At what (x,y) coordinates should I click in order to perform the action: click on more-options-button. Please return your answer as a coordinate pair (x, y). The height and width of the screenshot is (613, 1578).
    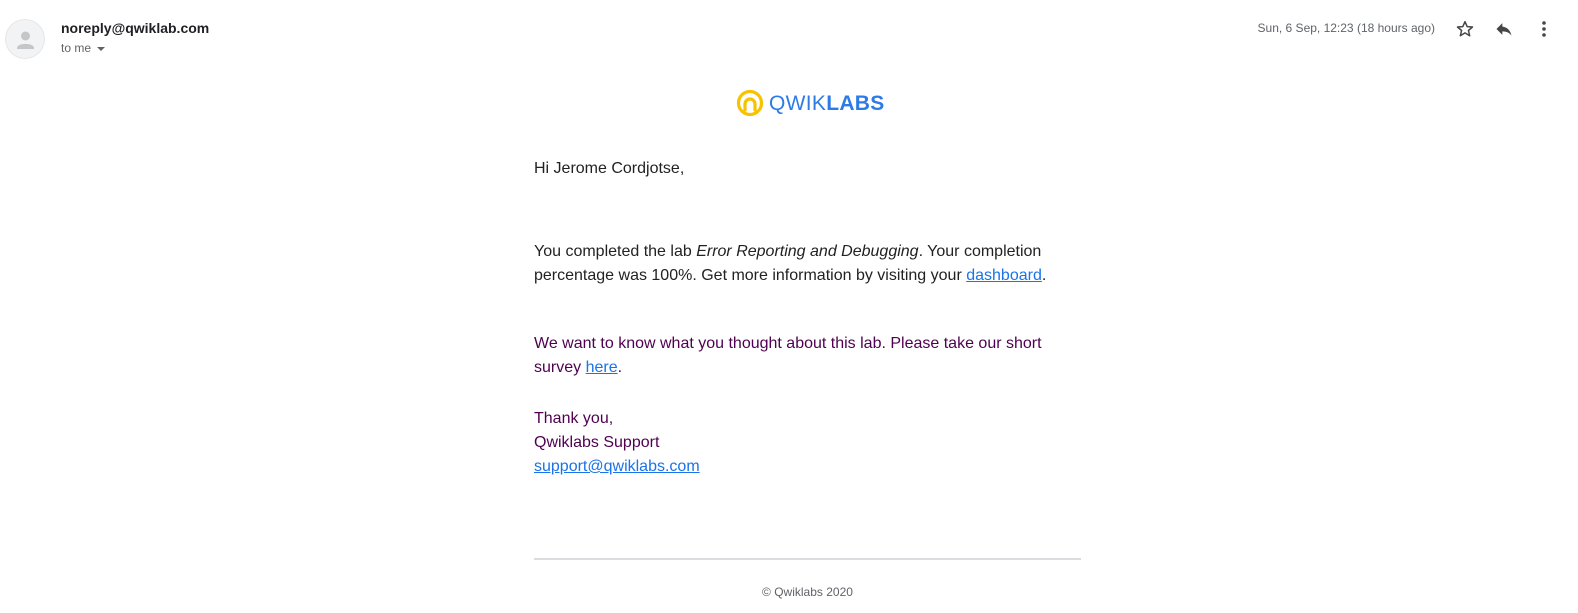
    Looking at the image, I should click on (1544, 29).